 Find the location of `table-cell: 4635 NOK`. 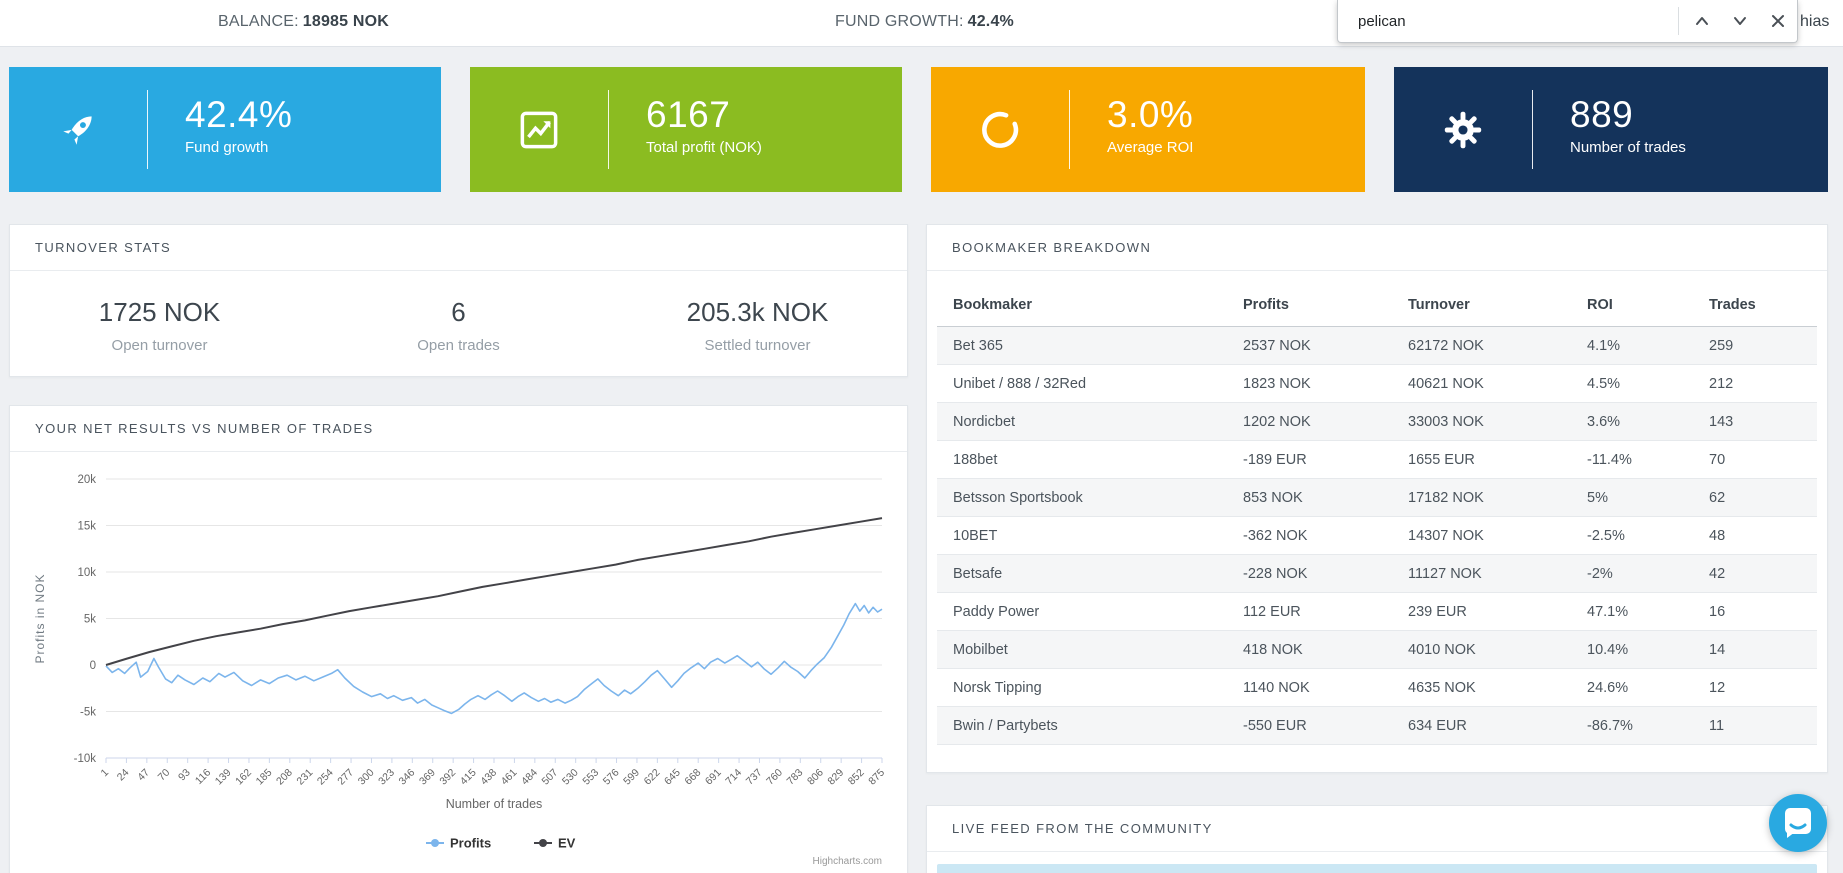

table-cell: 4635 NOK is located at coordinates (1442, 687).